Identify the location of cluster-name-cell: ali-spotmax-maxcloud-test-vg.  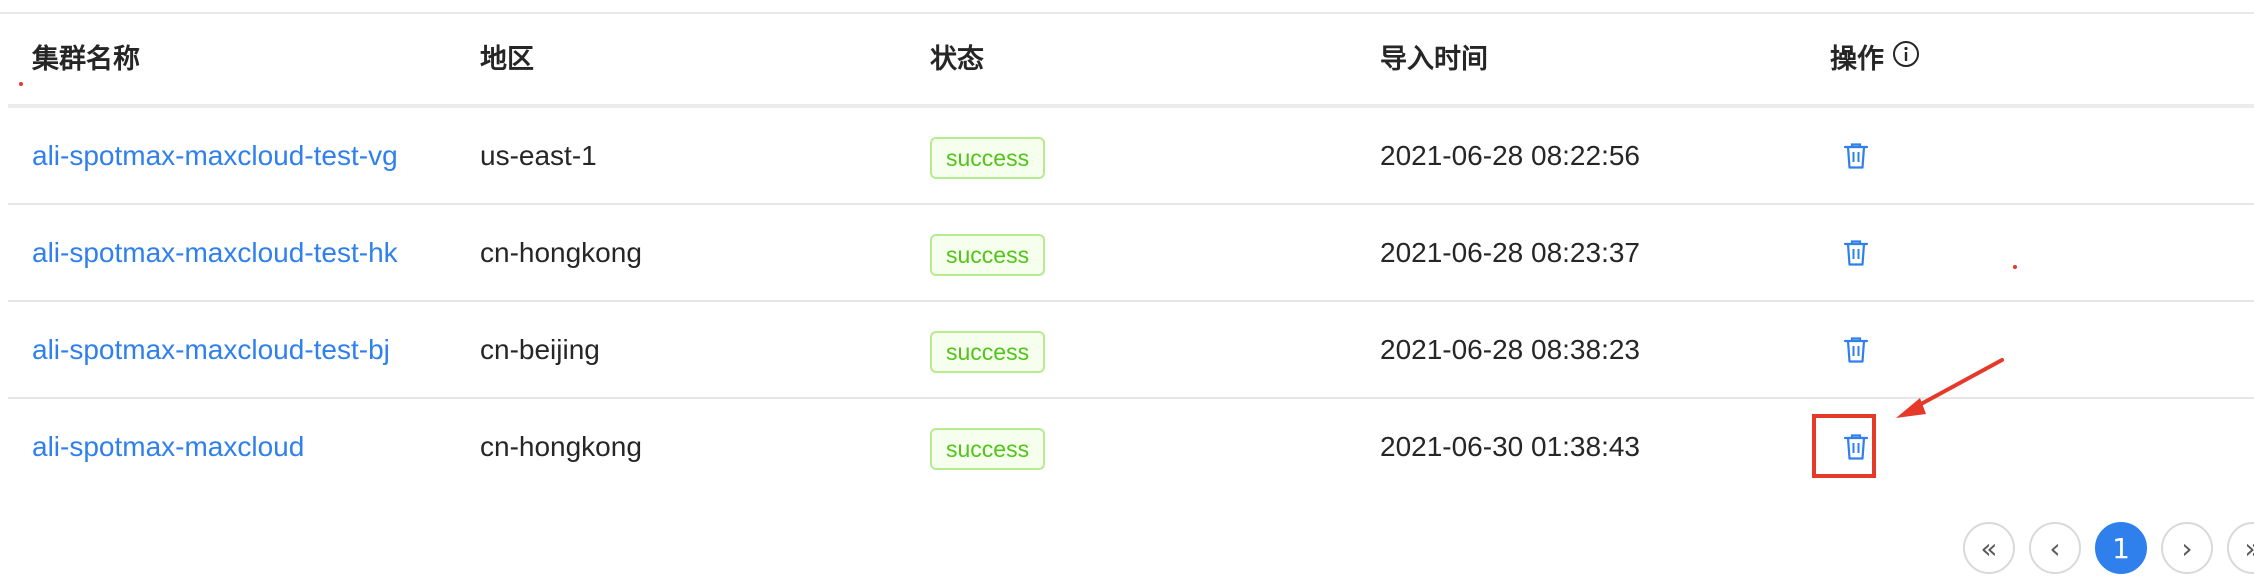
(215, 155).